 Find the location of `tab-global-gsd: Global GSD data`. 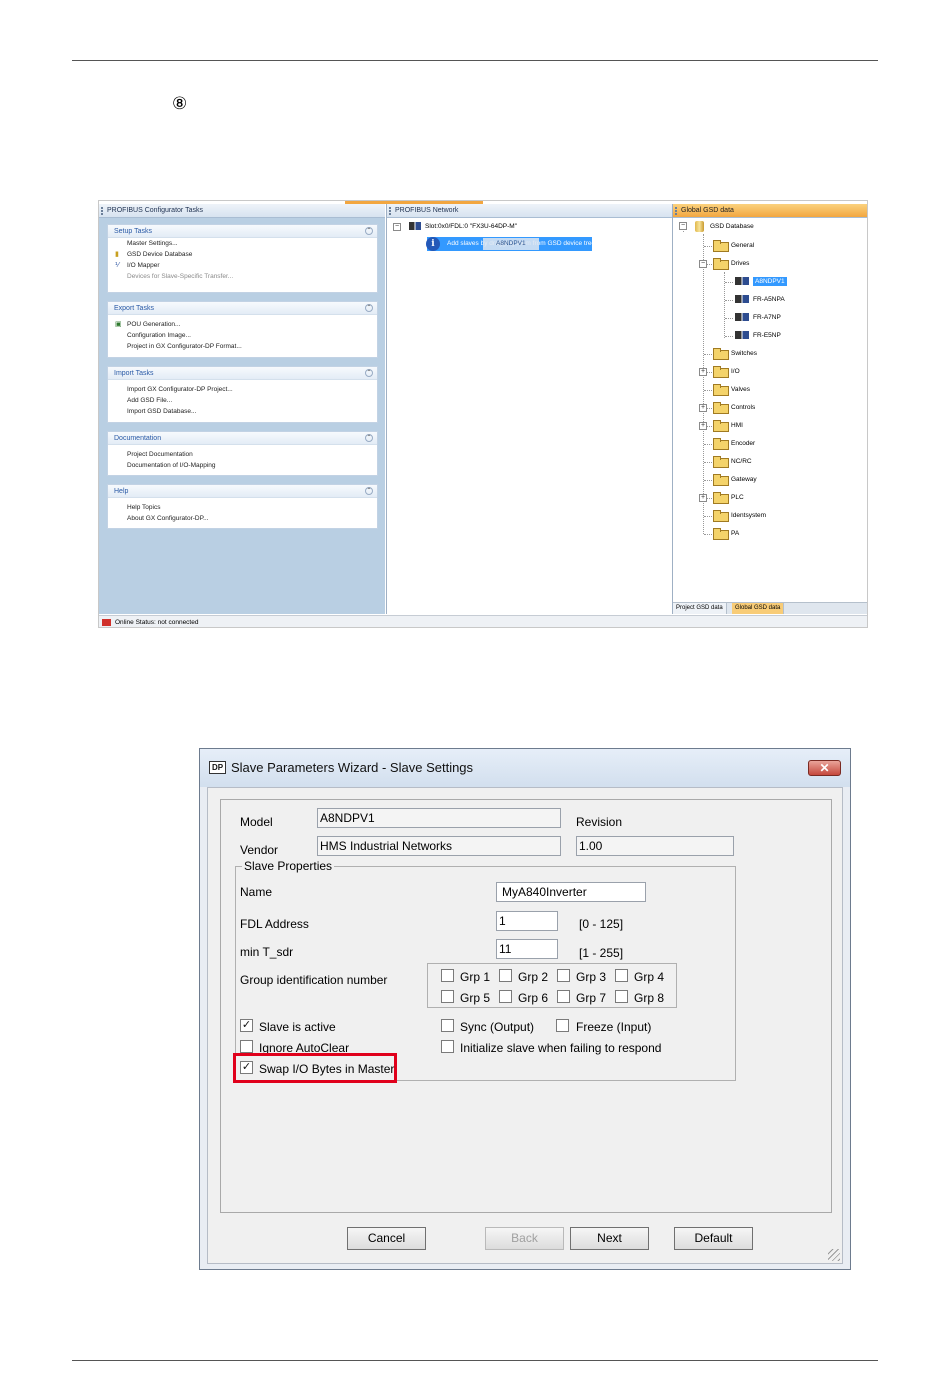

tab-global-gsd: Global GSD data is located at coordinates (758, 608).